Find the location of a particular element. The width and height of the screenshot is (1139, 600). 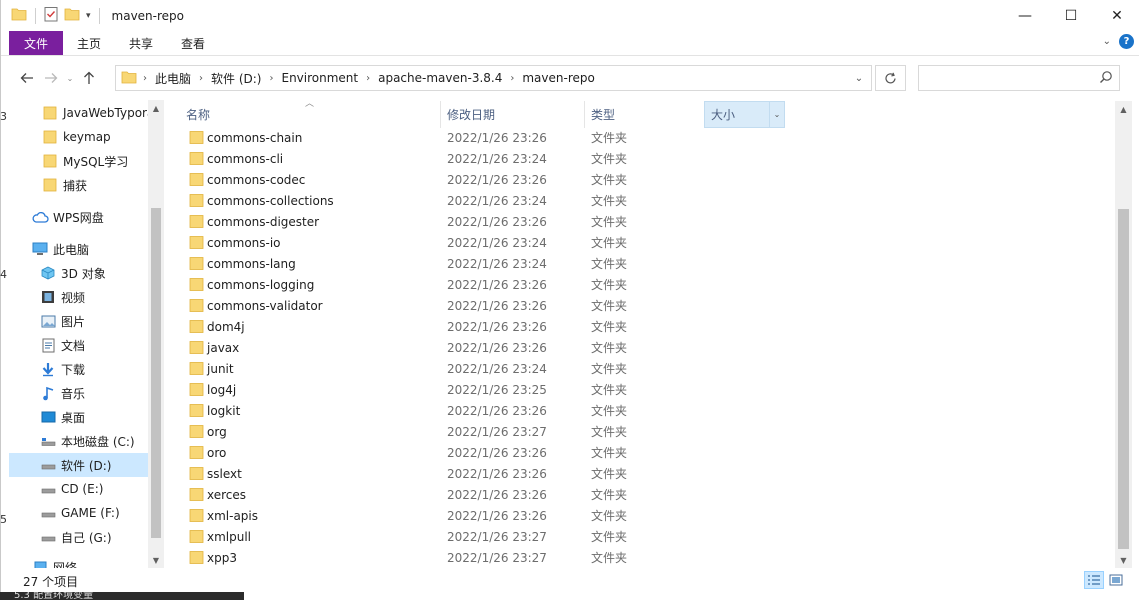

tab-file: 文件 is located at coordinates (36, 43).